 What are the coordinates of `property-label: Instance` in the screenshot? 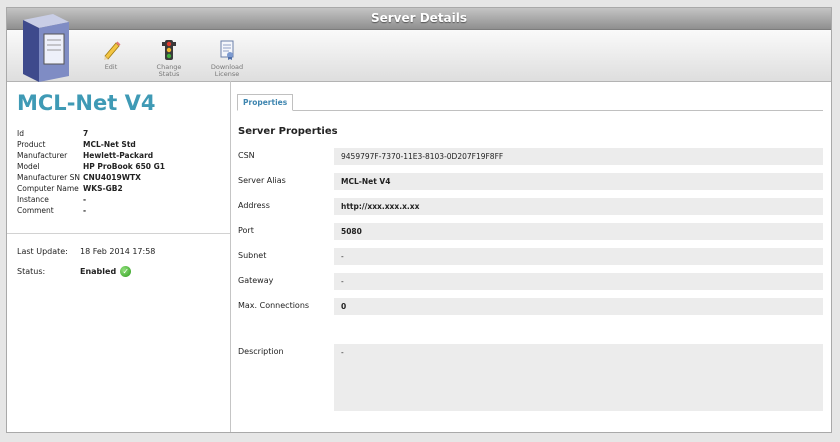 It's located at (33, 199).